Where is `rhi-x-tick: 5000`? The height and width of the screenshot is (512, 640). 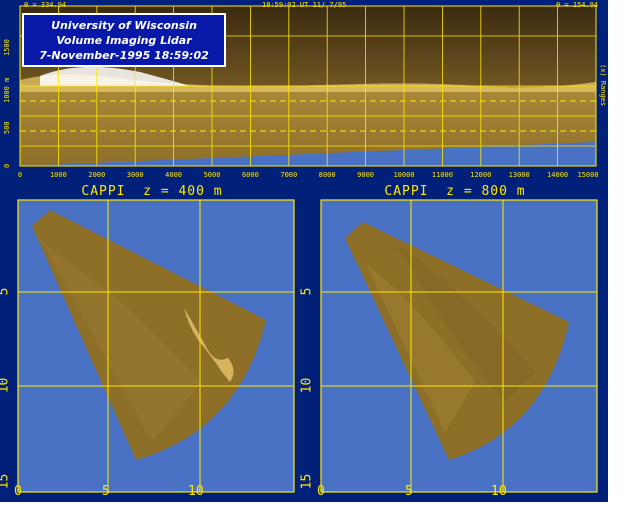 rhi-x-tick: 5000 is located at coordinates (212, 175).